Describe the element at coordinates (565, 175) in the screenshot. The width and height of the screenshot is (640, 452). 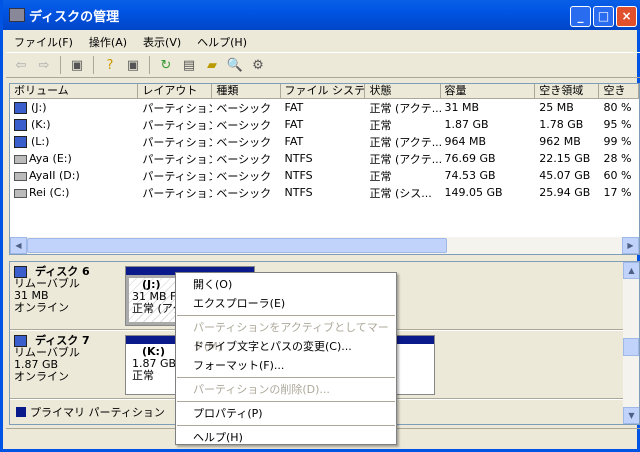
I see `cell: 45.07 GB` at that location.